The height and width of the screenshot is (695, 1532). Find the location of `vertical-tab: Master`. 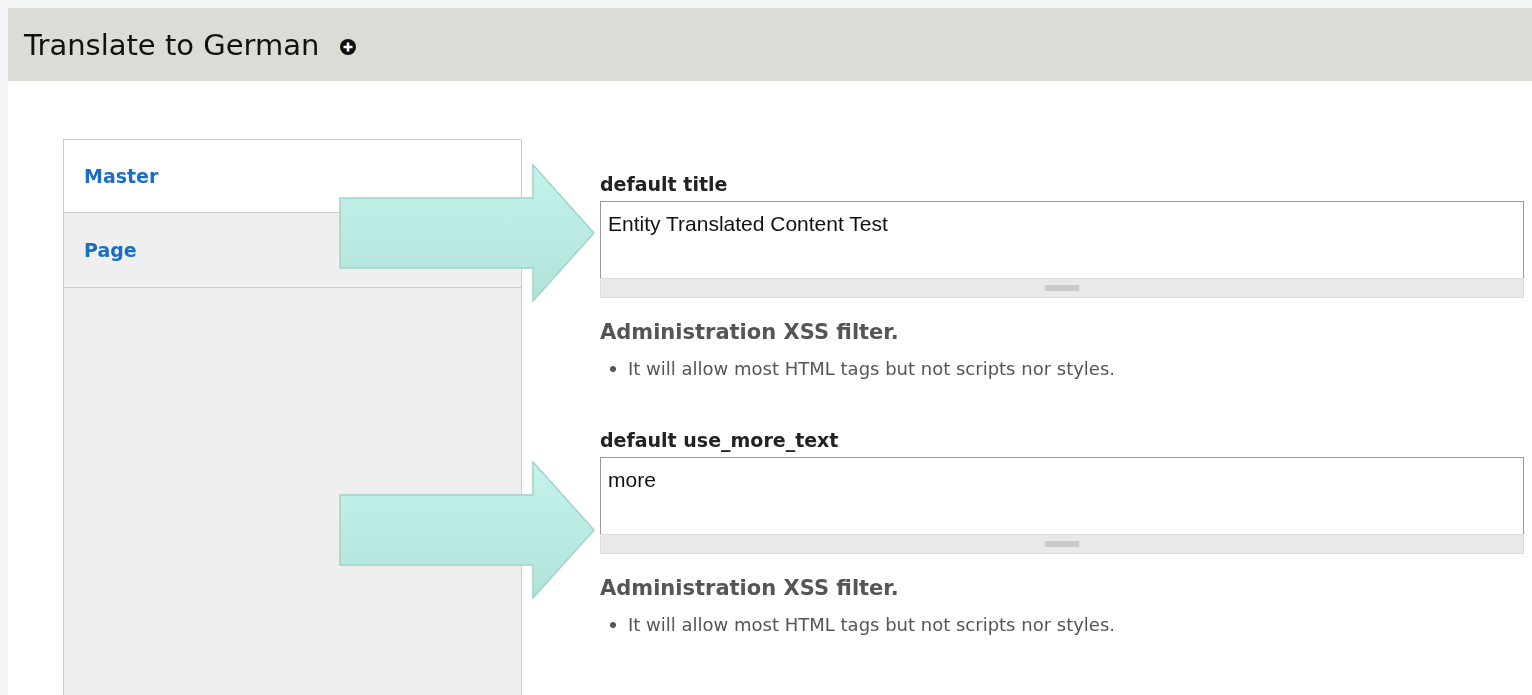

vertical-tab: Master is located at coordinates (292, 176).